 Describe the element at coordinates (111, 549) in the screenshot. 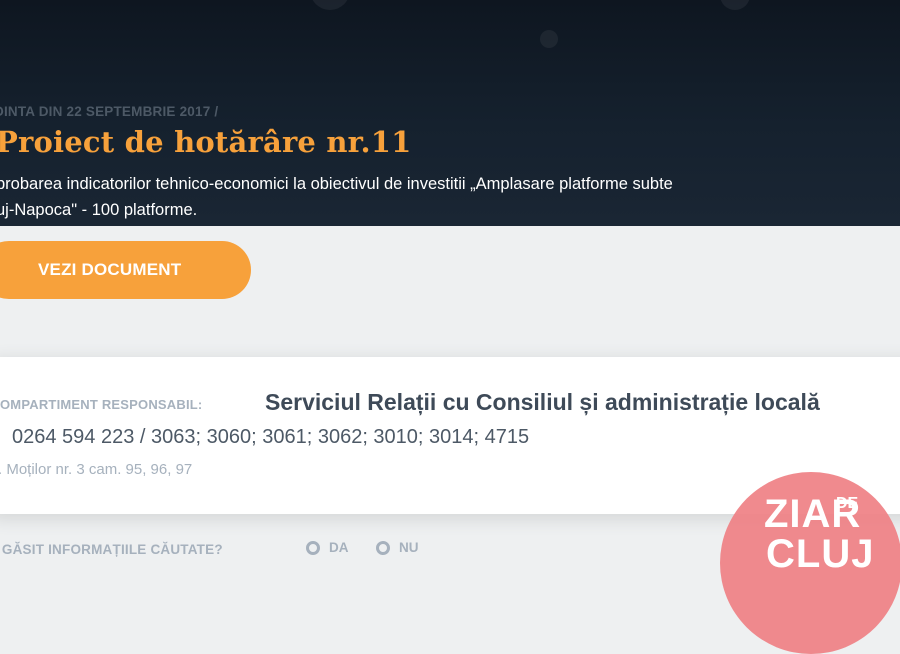

I see `feedback-question: I GĂSIT INFORMAȚIILE CĂUTATE?` at that location.